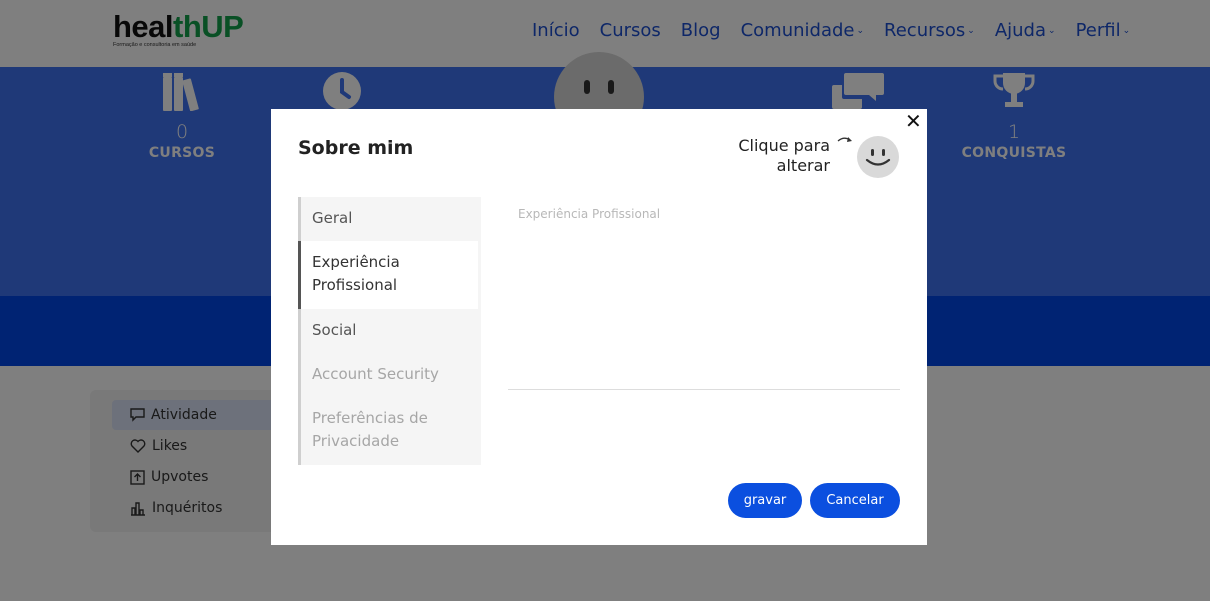 This screenshot has width=1210, height=601. Describe the element at coordinates (855, 500) in the screenshot. I see `cancel-button: Cancelar` at that location.